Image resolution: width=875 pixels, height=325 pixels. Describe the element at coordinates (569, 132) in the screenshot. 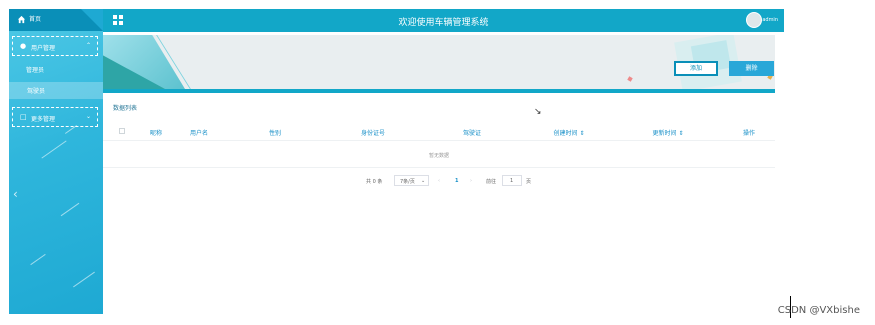

I see `column-header-sortable: 创建时间 ⇕` at that location.